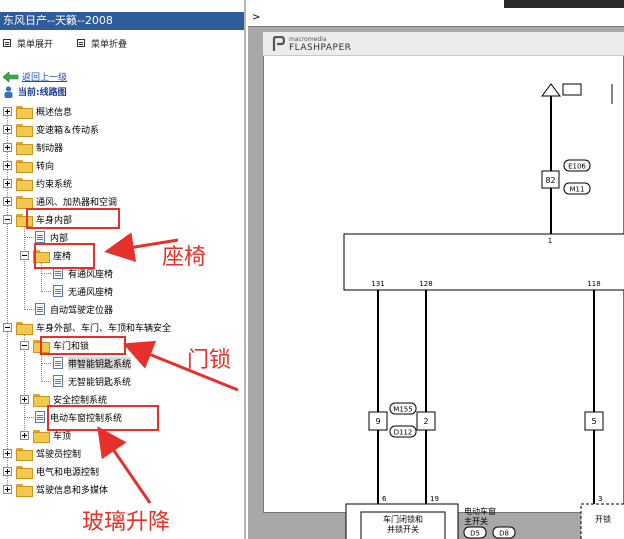 This screenshot has height=539, width=624. Describe the element at coordinates (402, 410) in the screenshot. I see `connector-tag-label: M155` at that location.